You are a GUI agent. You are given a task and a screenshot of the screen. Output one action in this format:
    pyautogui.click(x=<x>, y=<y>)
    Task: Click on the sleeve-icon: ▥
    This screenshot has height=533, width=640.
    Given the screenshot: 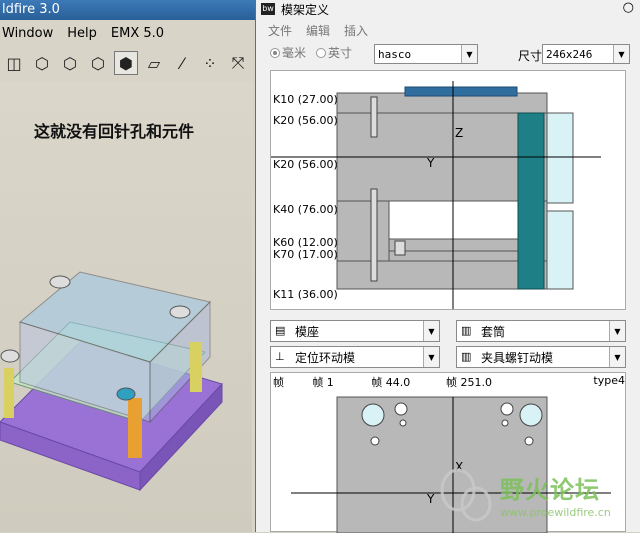 What is the action you would take?
    pyautogui.click(x=466, y=330)
    